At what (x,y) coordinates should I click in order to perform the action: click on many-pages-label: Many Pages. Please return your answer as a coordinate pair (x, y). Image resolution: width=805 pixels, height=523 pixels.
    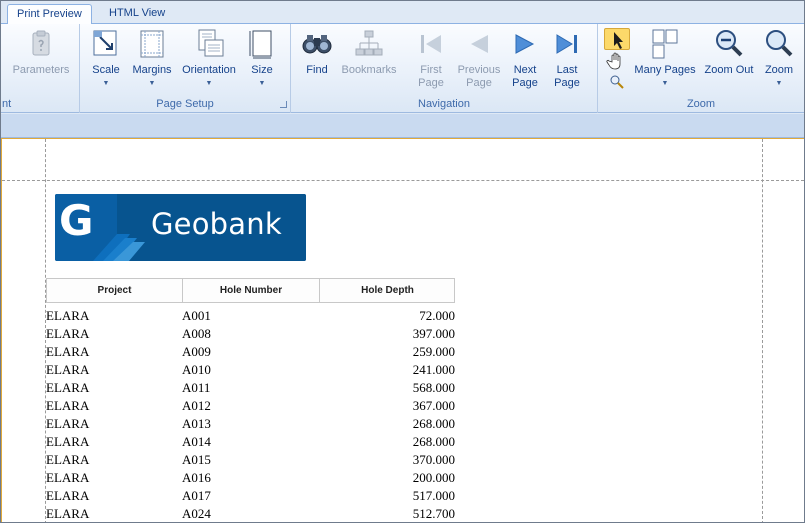
    Looking at the image, I should click on (665, 70).